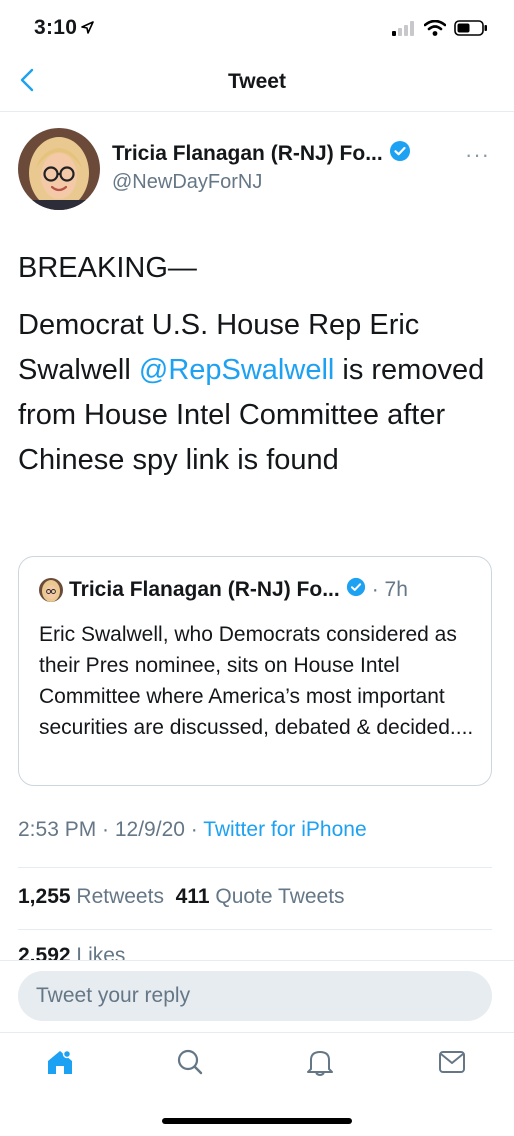 The height and width of the screenshot is (1136, 514). What do you see at coordinates (107, 268) in the screenshot?
I see `tweet-text-line: BREAKING—` at bounding box center [107, 268].